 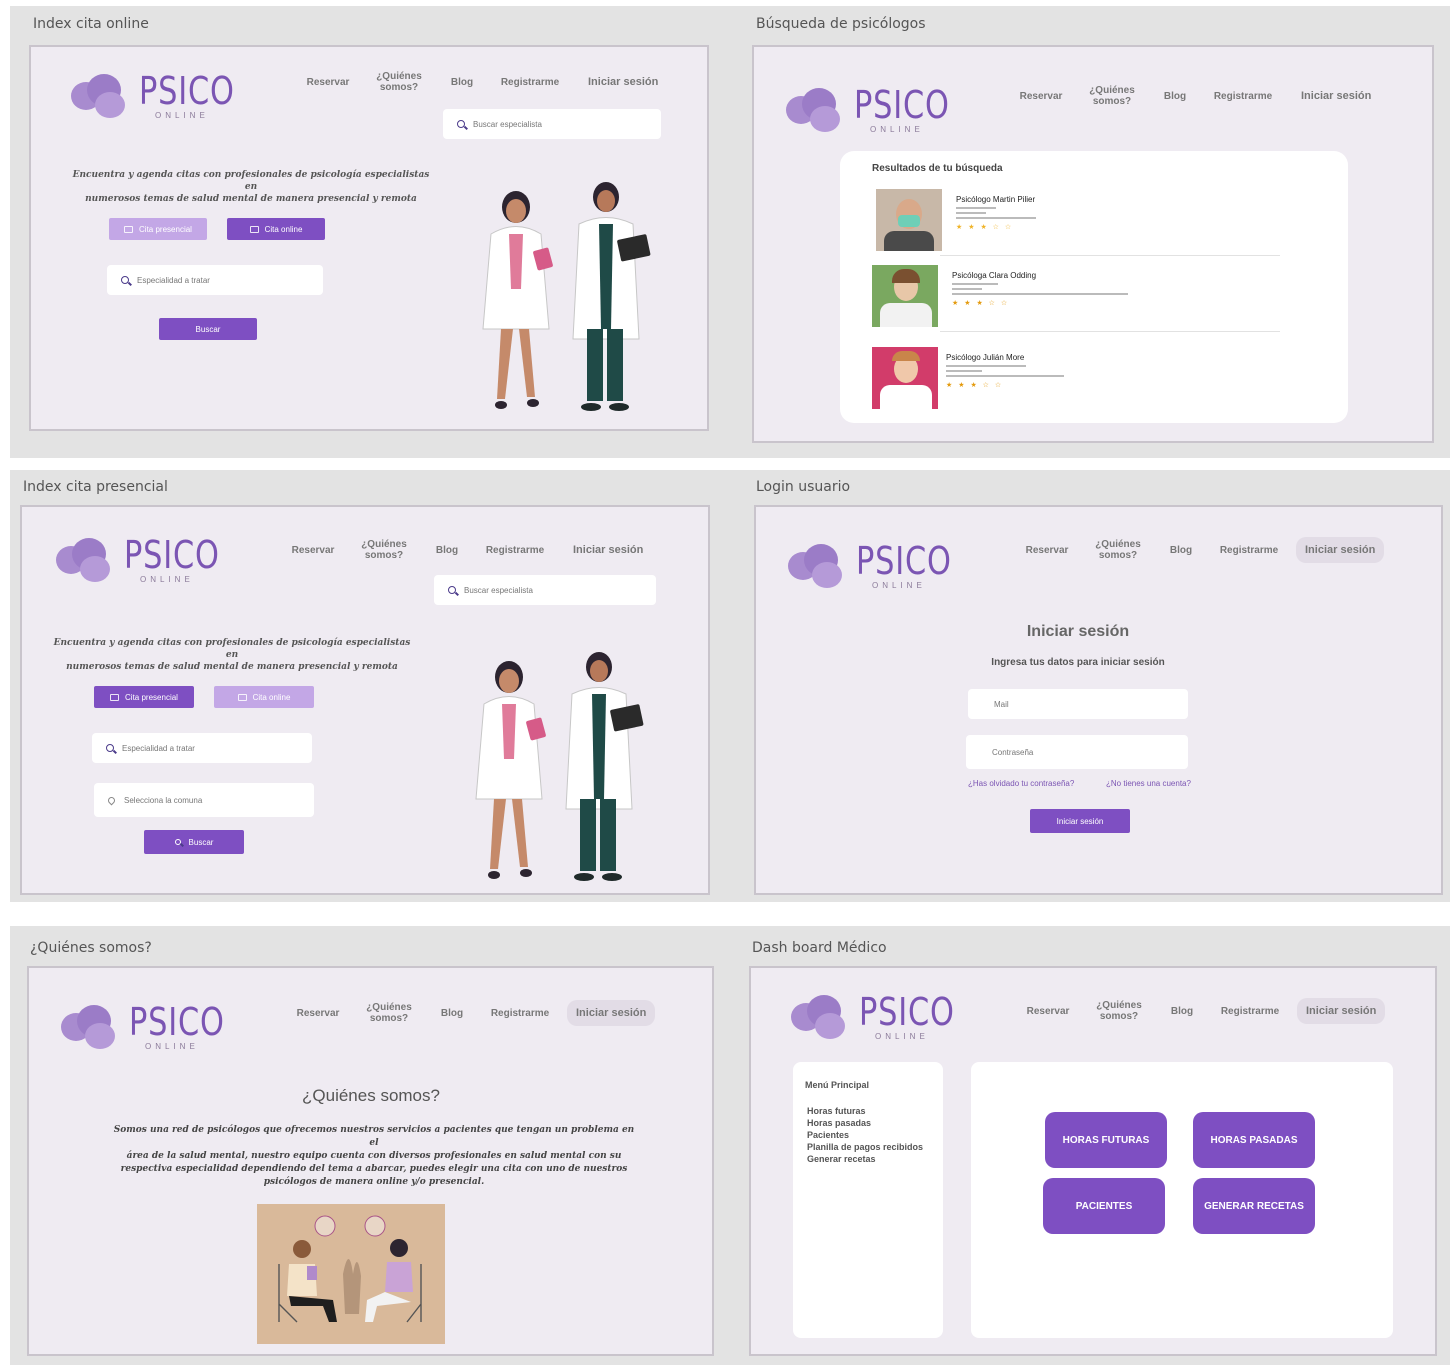 What do you see at coordinates (828, 1135) in the screenshot?
I see `menu-item-pacientes: Pacientes` at bounding box center [828, 1135].